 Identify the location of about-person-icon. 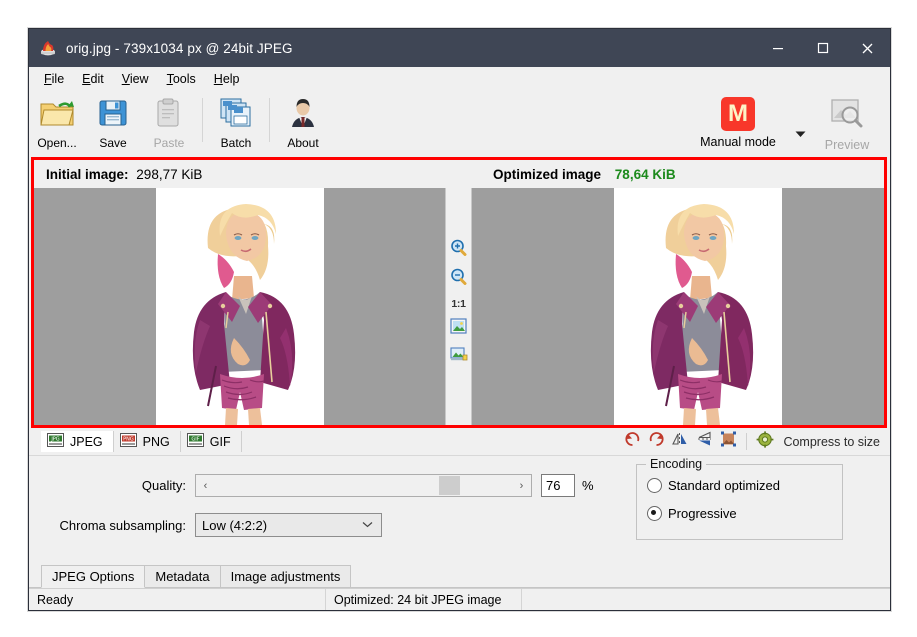
(303, 115).